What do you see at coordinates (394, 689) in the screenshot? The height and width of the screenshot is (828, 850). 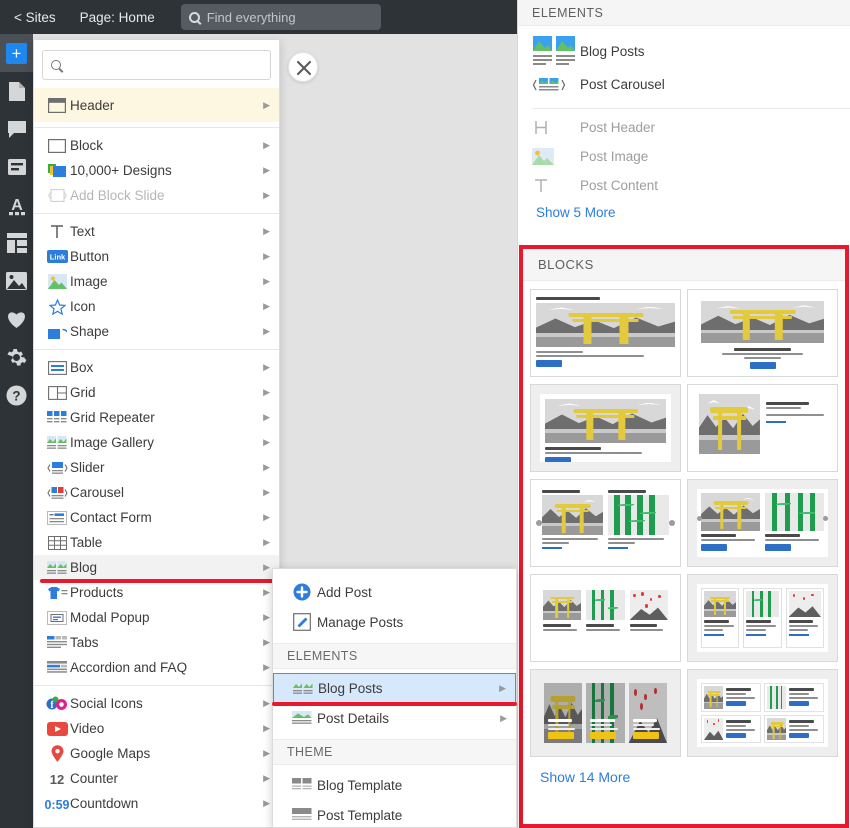 I see `submenu-item-blog-posts: Blog Posts ▶` at bounding box center [394, 689].